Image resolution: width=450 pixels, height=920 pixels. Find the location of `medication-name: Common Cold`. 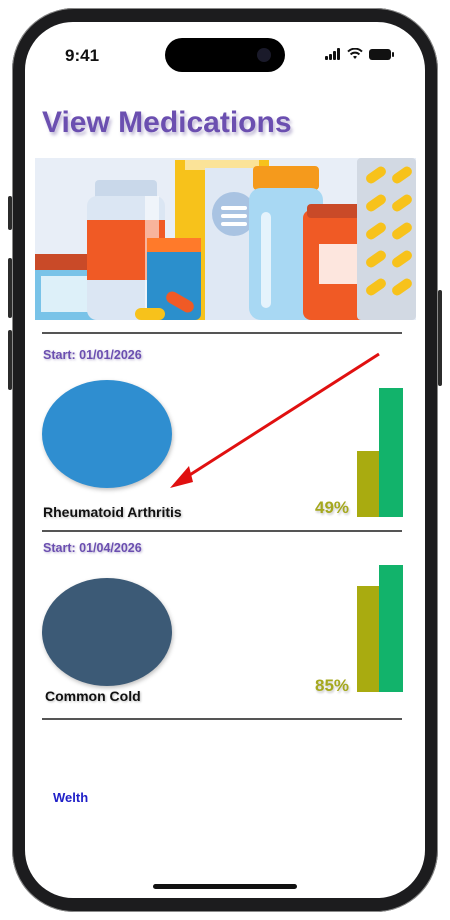

medication-name: Common Cold is located at coordinates (93, 696).